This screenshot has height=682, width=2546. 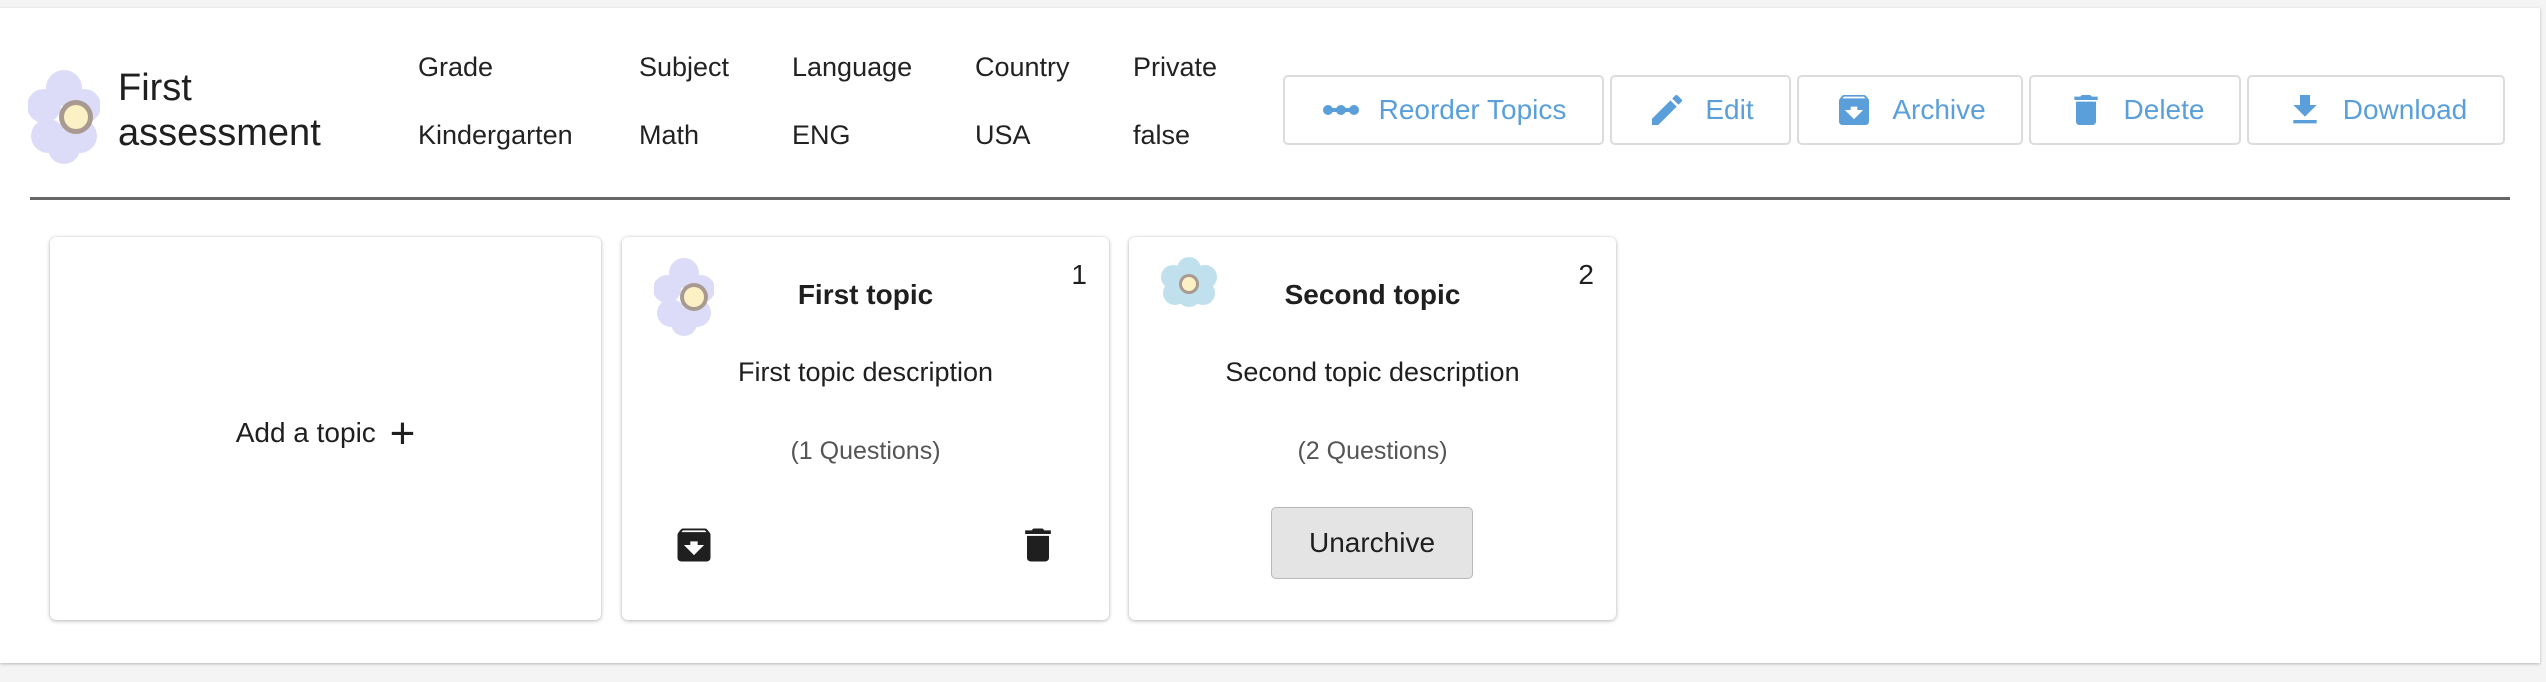 I want to click on delete-topic-button, so click(x=1038, y=545).